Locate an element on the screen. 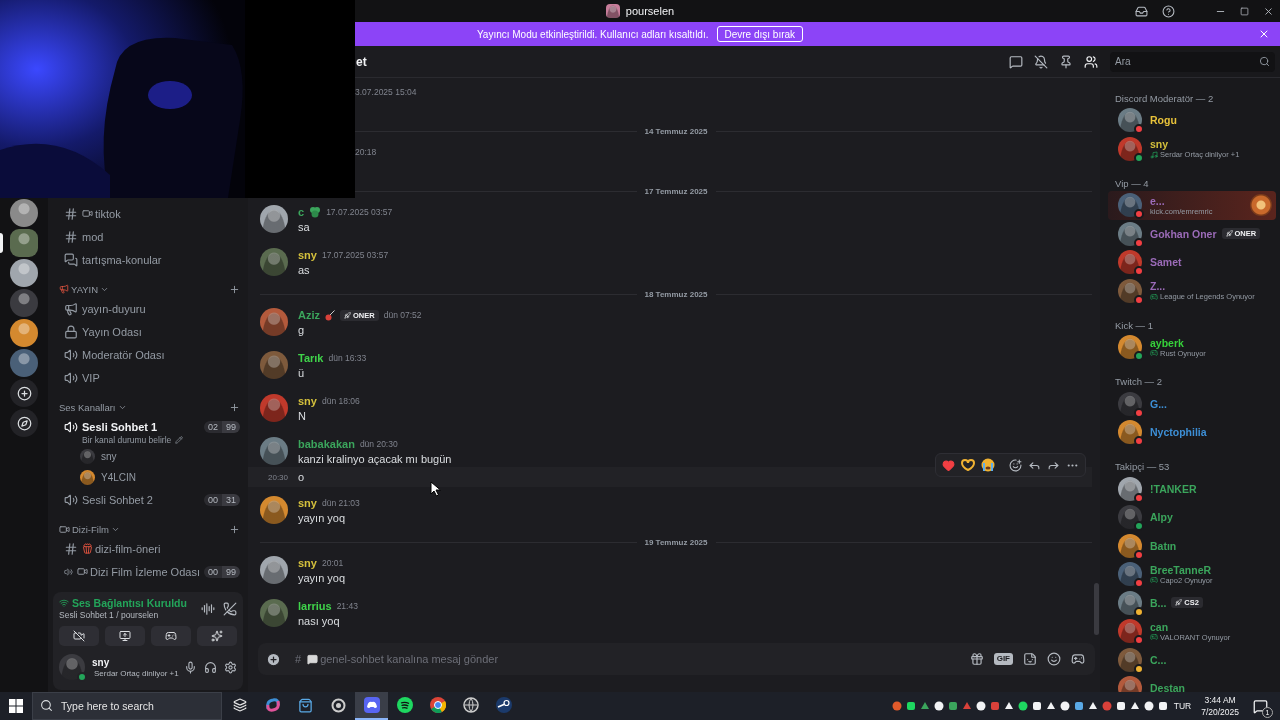 The height and width of the screenshot is (720, 1280). threads-icon is located at coordinates (1016, 61).